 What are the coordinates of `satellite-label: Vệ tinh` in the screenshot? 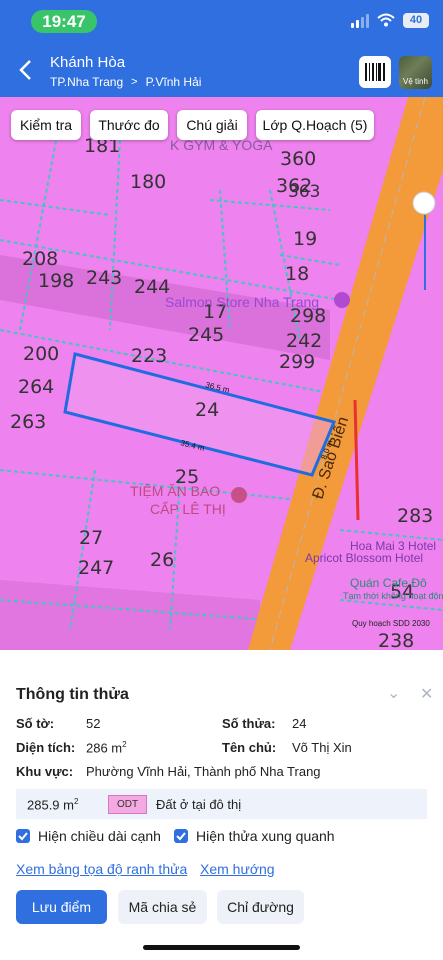 It's located at (415, 81).